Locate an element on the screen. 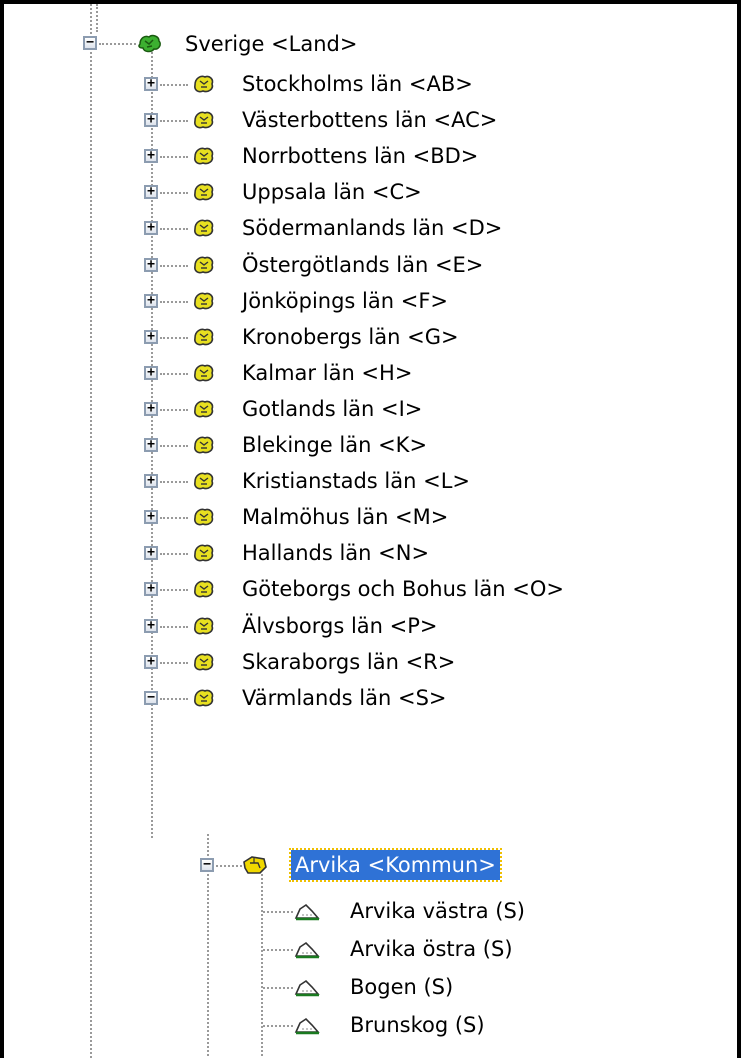  tree-item-county: Kristianstads län <L> is located at coordinates (356, 481).